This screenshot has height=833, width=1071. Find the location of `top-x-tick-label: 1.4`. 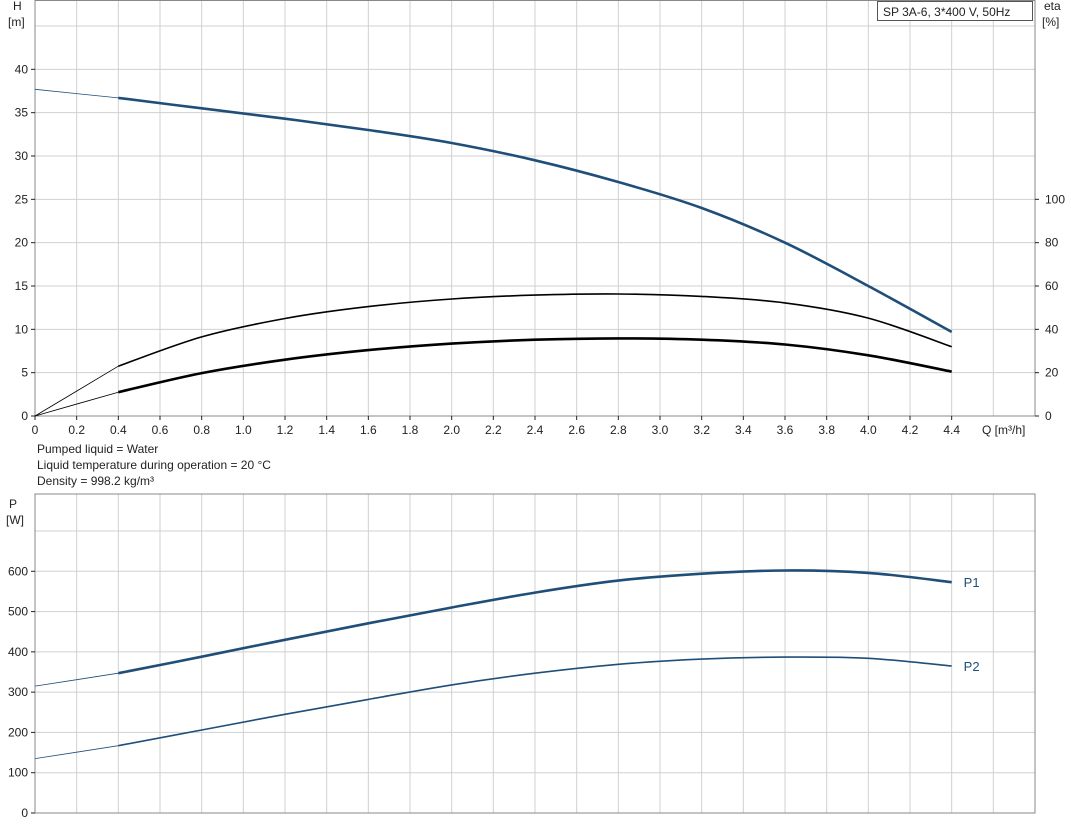

top-x-tick-label: 1.4 is located at coordinates (326, 430).